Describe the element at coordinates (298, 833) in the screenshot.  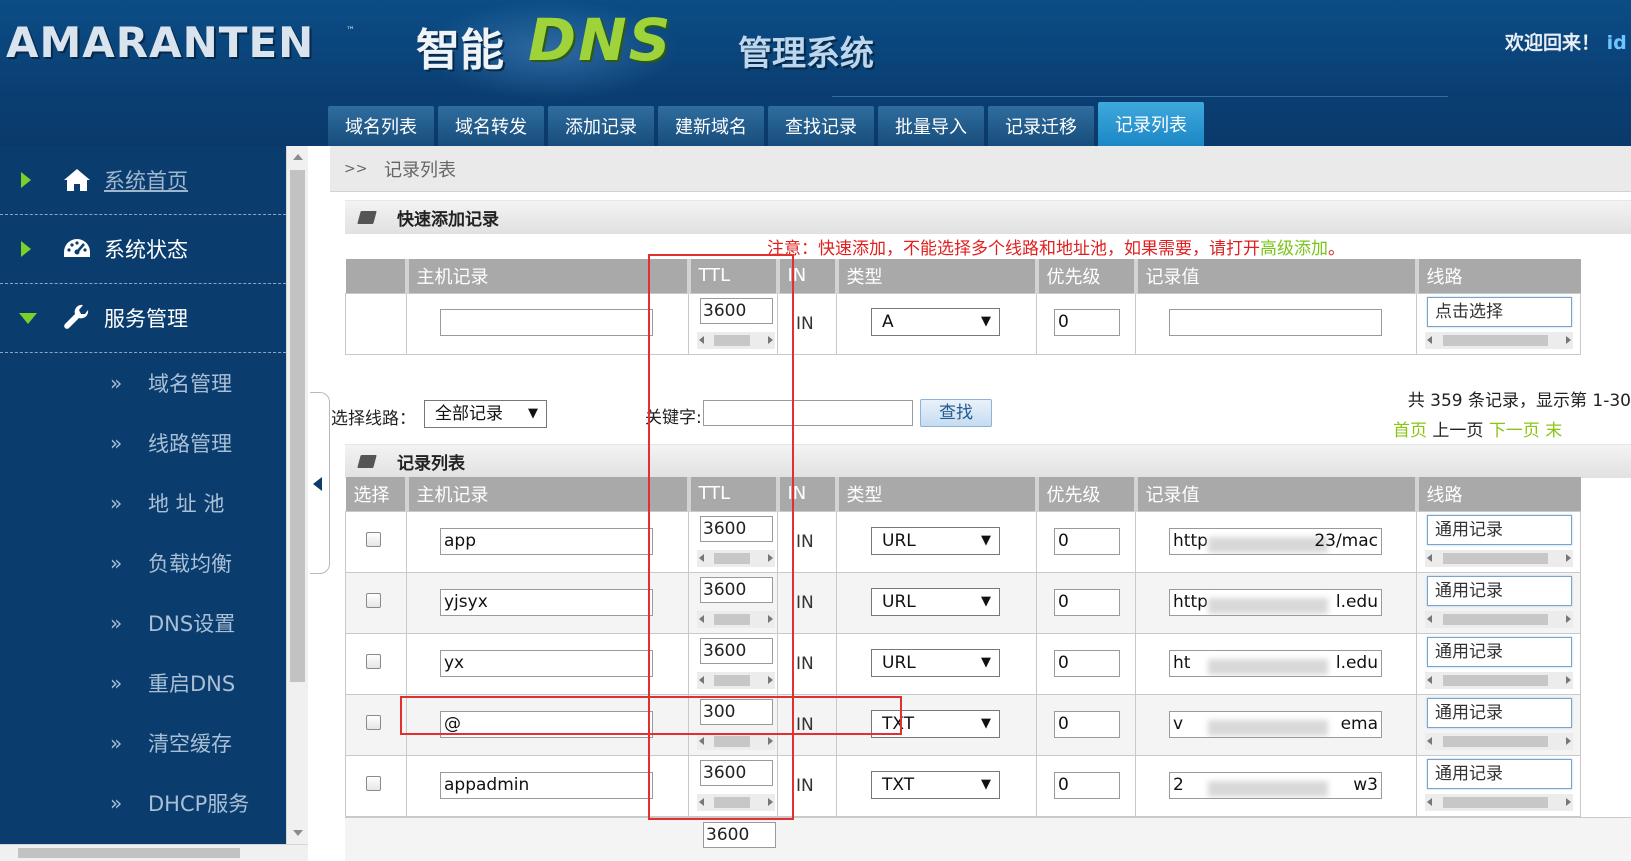
I see `scroll-down-icon` at that location.